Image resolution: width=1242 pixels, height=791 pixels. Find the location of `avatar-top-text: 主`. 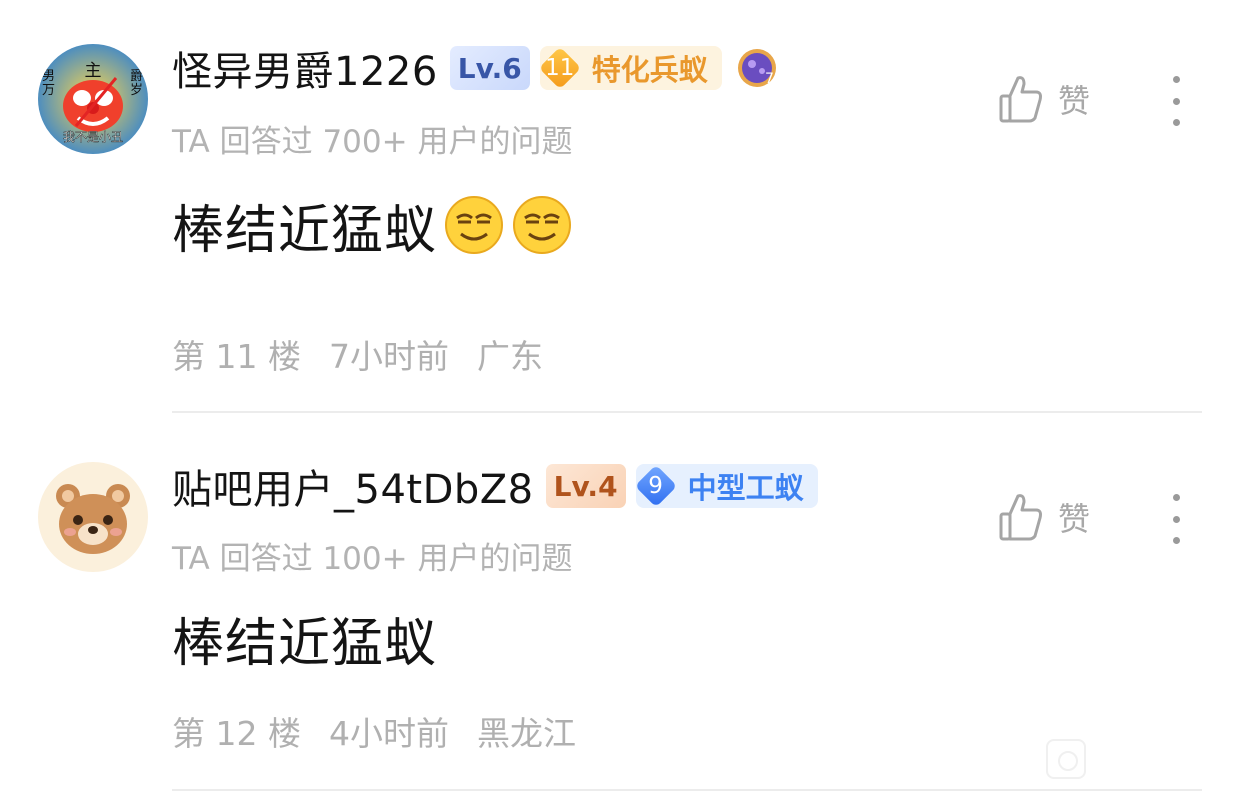

avatar-top-text: 主 is located at coordinates (93, 71).